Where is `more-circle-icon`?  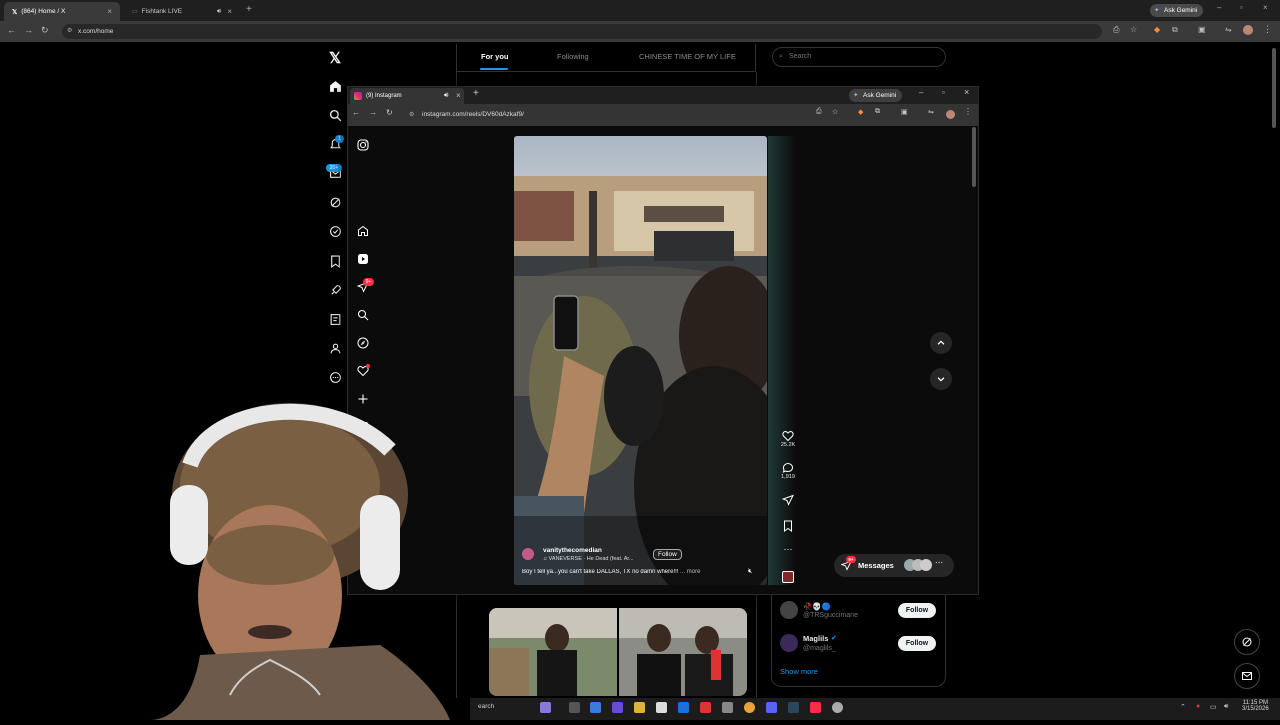
more-circle-icon is located at coordinates (335, 377).